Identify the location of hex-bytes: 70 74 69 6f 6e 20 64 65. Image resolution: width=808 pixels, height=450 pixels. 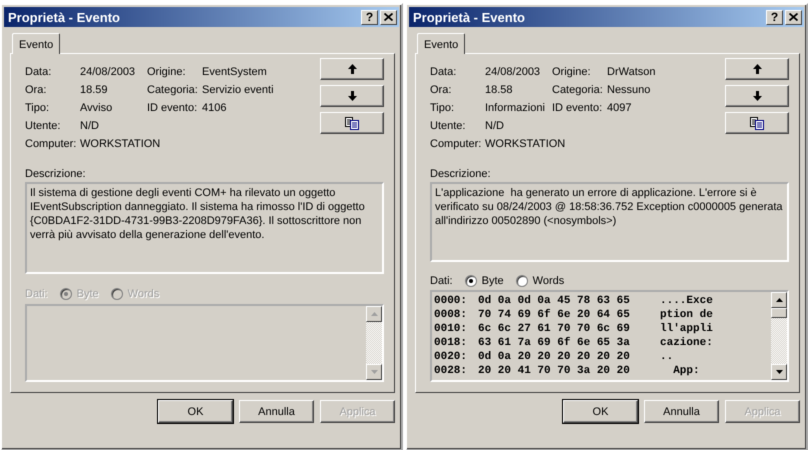
(554, 315).